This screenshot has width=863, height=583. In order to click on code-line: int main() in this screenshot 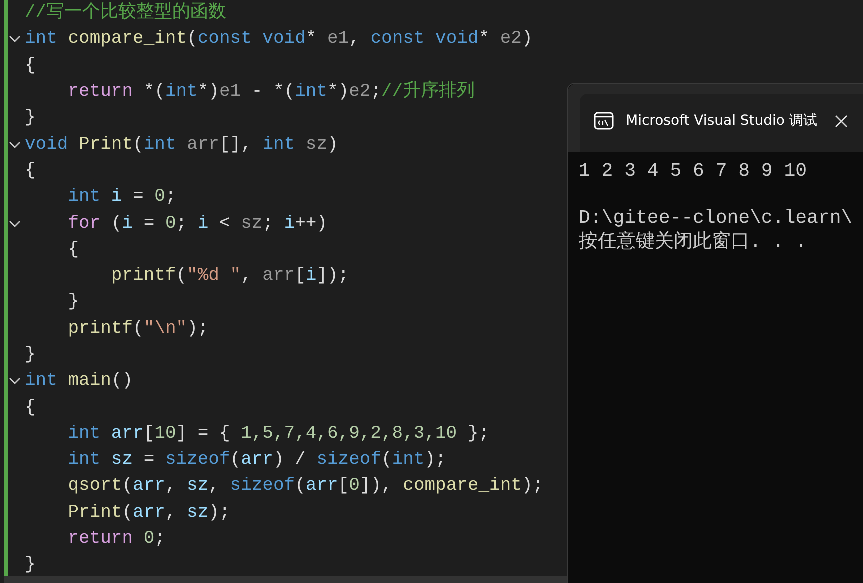, I will do `click(79, 382)`.